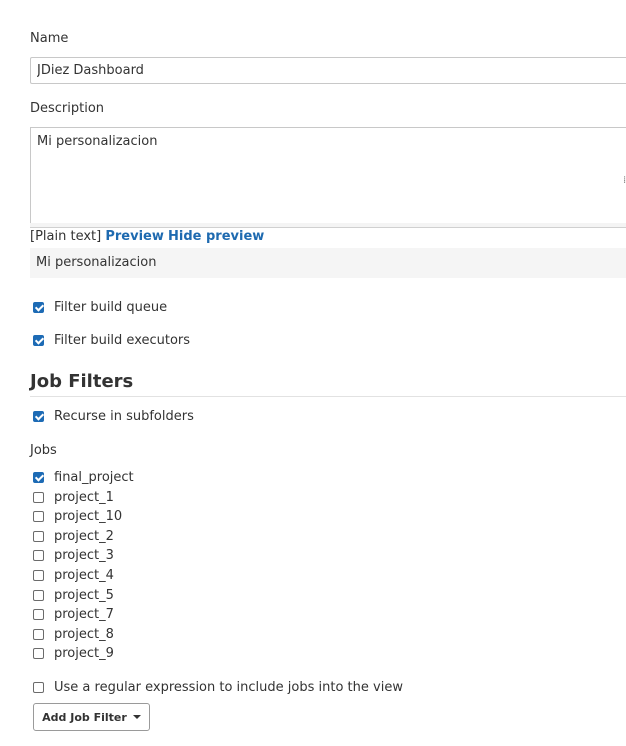 The image size is (626, 746). What do you see at coordinates (38, 340) in the screenshot?
I see `filter-build-executors-checkbox` at bounding box center [38, 340].